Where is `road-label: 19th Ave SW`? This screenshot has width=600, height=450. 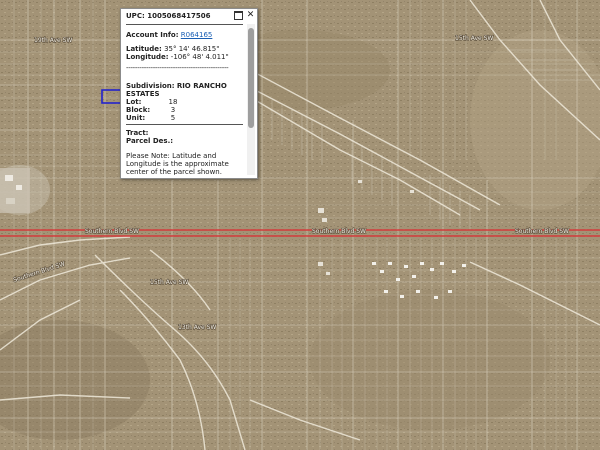
road-label: 19th Ave SW is located at coordinates (53, 40).